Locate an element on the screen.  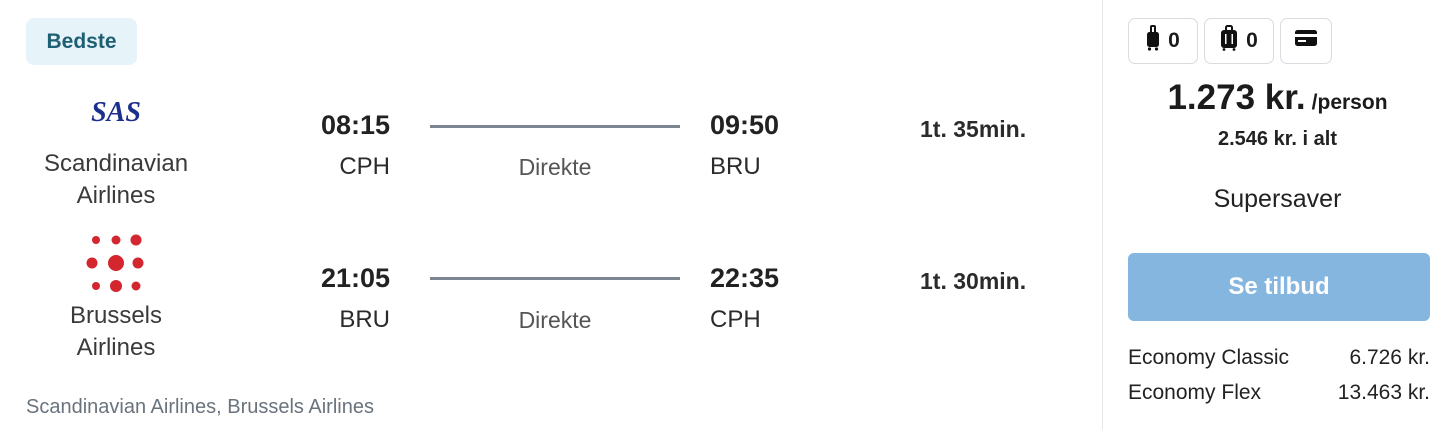
alt-fare-row: Economy Flex 13.463 kr. is located at coordinates (1279, 392).